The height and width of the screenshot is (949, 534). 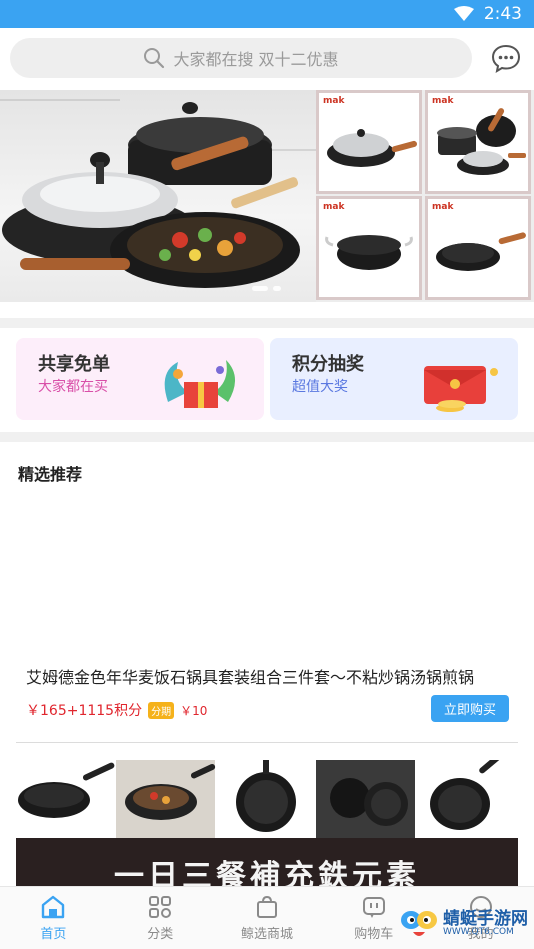 I want to click on promo-title: 共享免单, so click(x=74, y=364).